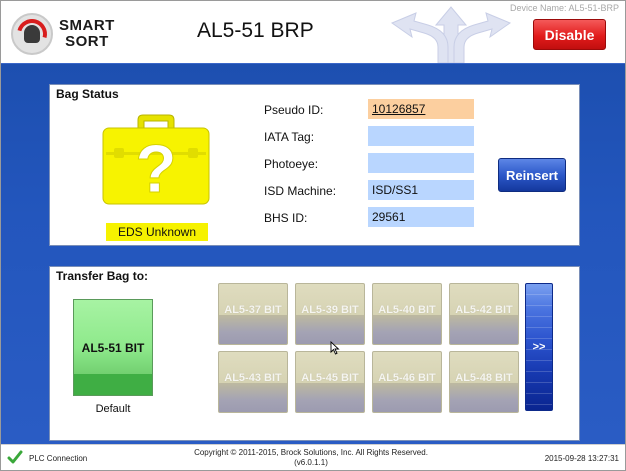 The image size is (626, 471). I want to click on unknown-bag-icon: ?, so click(156, 160).